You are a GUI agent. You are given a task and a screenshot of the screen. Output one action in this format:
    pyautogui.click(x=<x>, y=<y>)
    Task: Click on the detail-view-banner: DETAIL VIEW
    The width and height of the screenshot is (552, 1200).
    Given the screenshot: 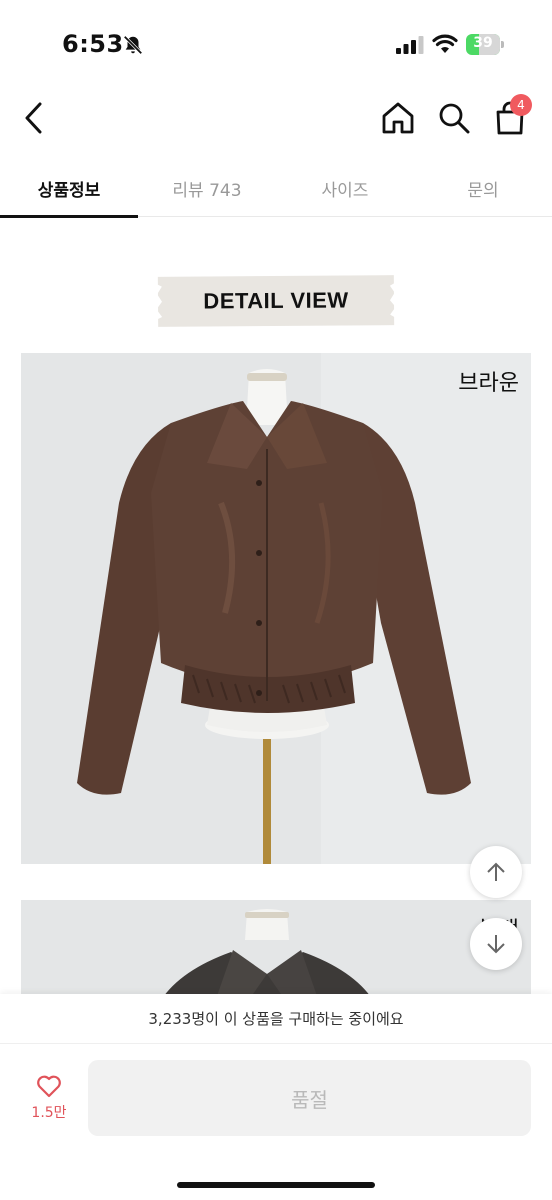 What is the action you would take?
    pyautogui.click(x=276, y=301)
    